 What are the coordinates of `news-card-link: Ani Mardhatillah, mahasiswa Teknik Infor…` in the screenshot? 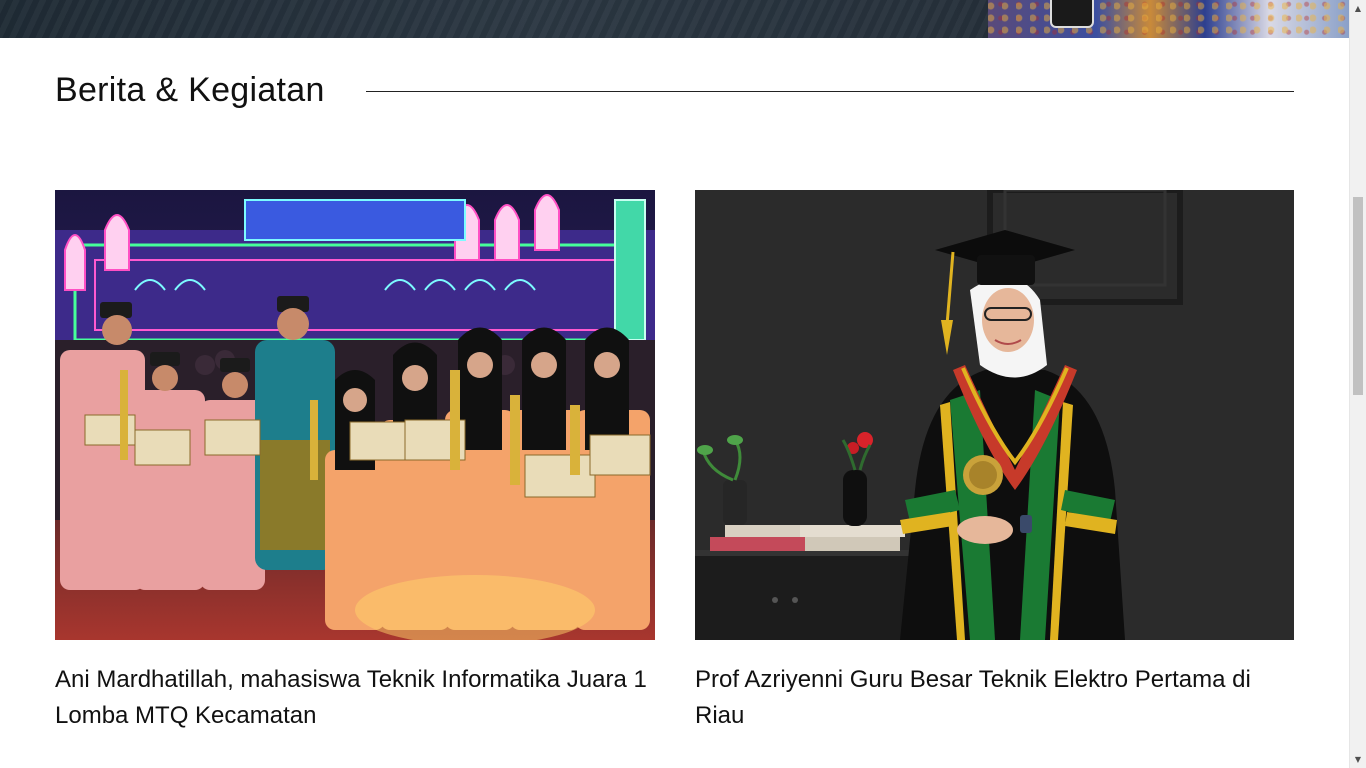 It's located at (351, 697).